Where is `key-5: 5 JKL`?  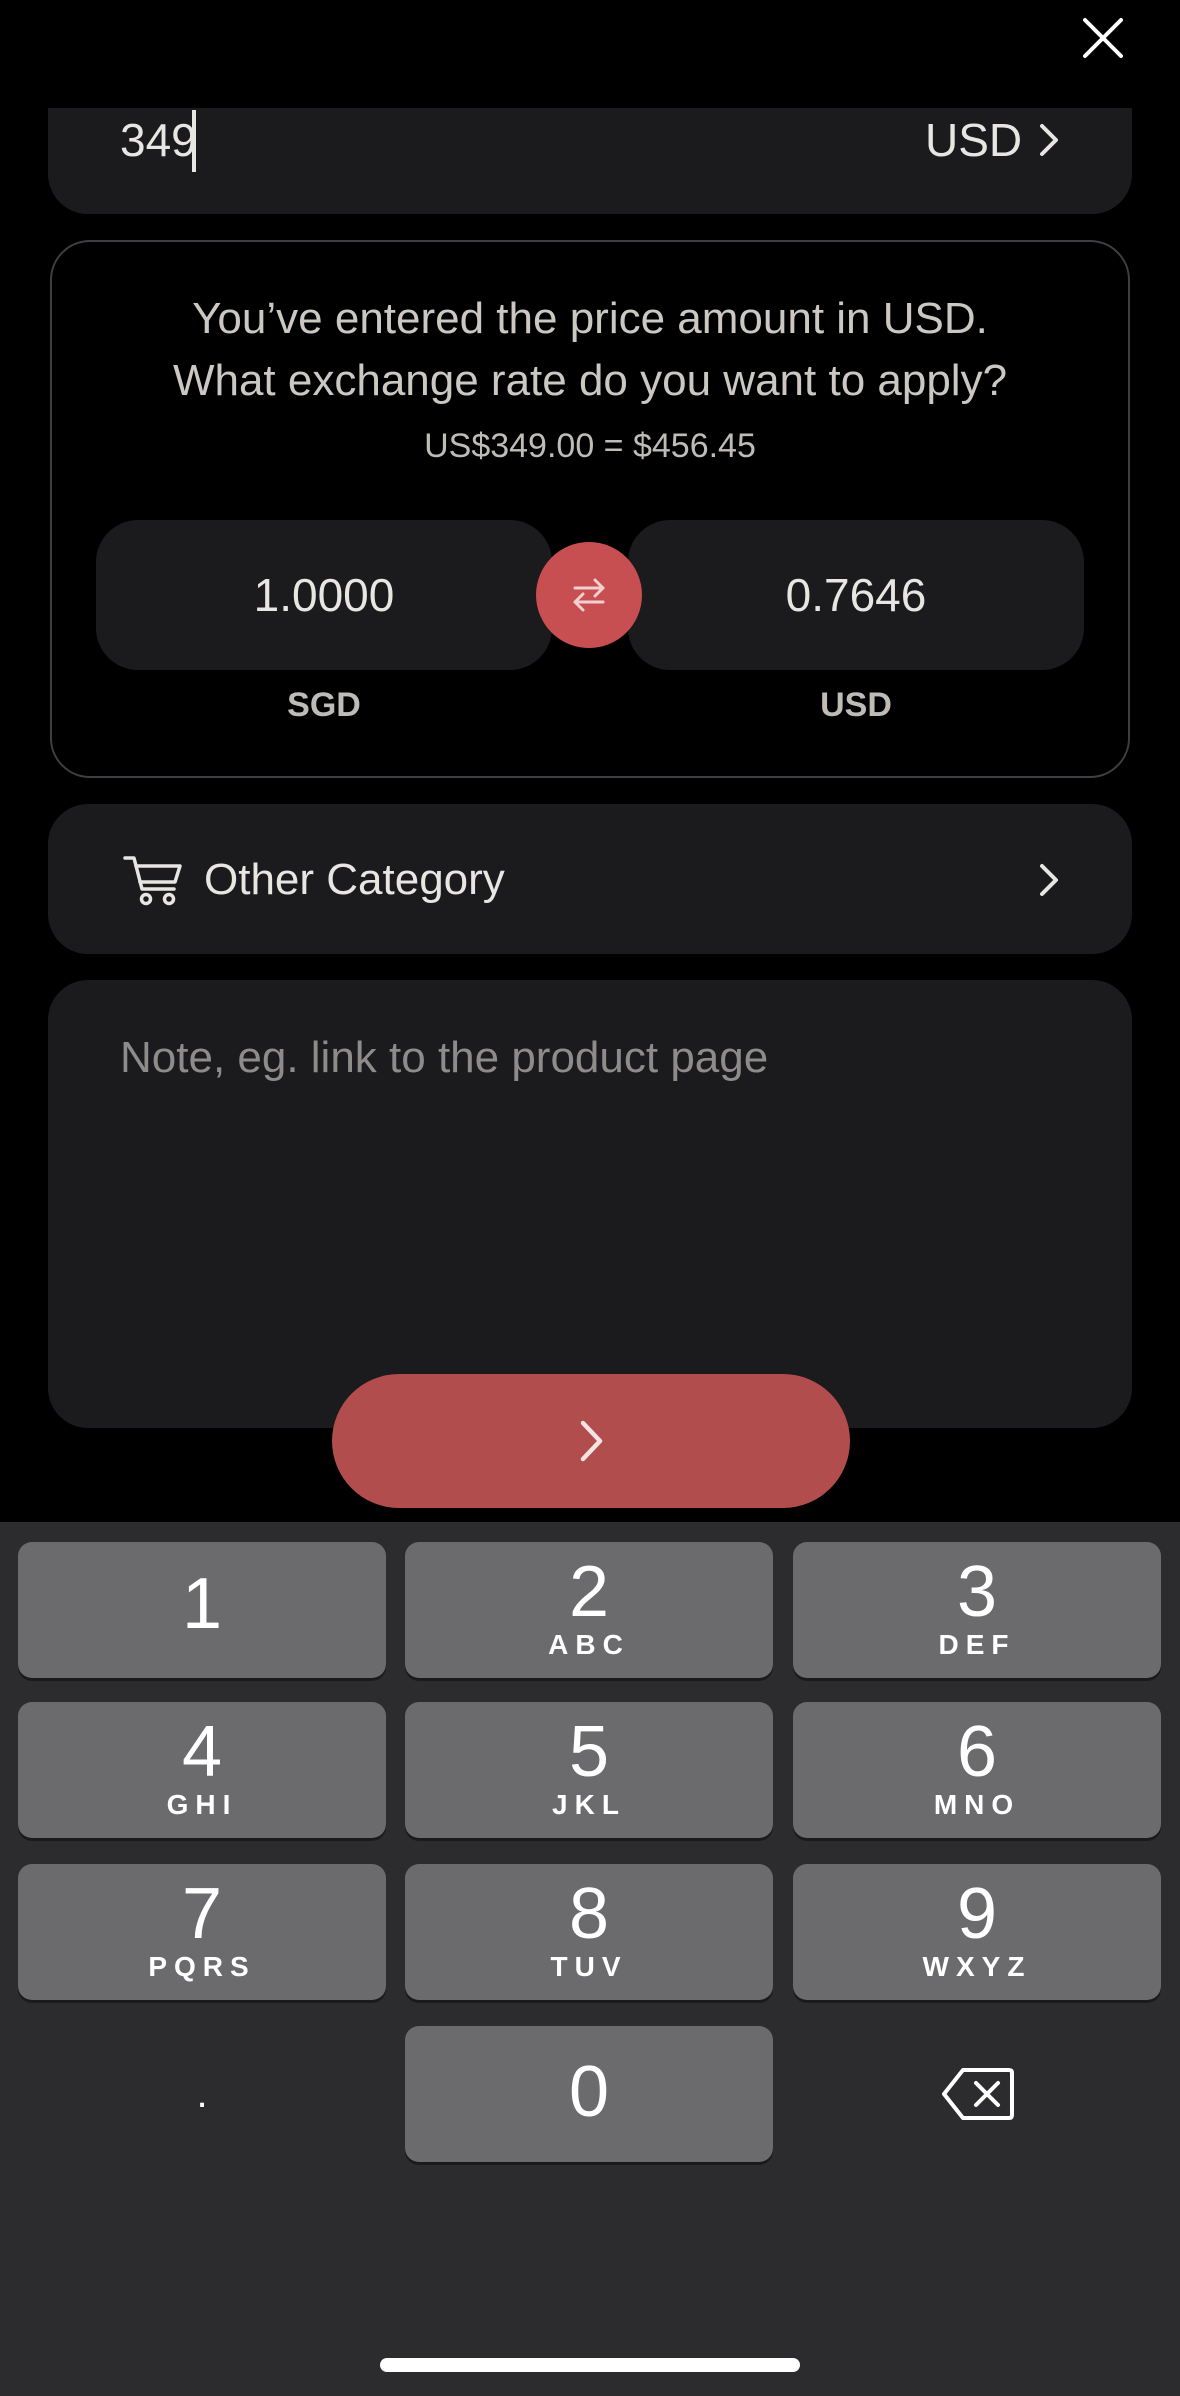 key-5: 5 JKL is located at coordinates (589, 1770).